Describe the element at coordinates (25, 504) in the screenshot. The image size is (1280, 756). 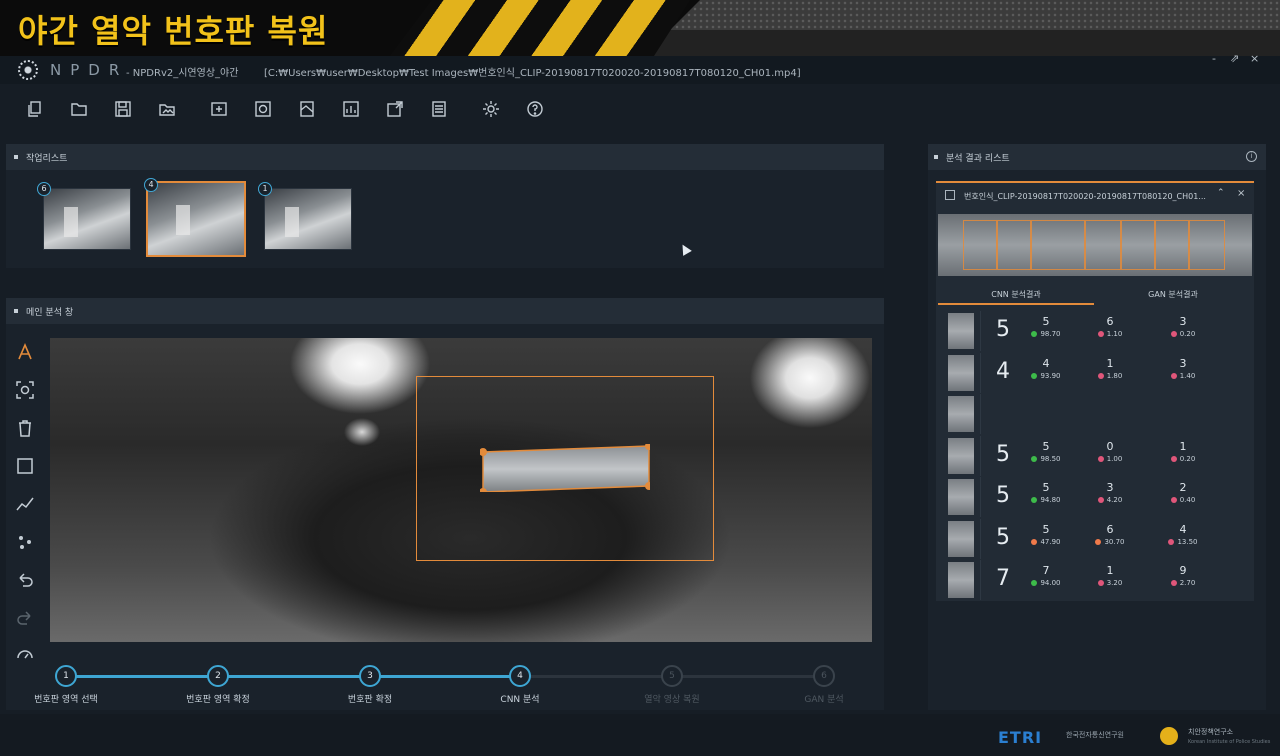
I see `line-tool-icon` at that location.